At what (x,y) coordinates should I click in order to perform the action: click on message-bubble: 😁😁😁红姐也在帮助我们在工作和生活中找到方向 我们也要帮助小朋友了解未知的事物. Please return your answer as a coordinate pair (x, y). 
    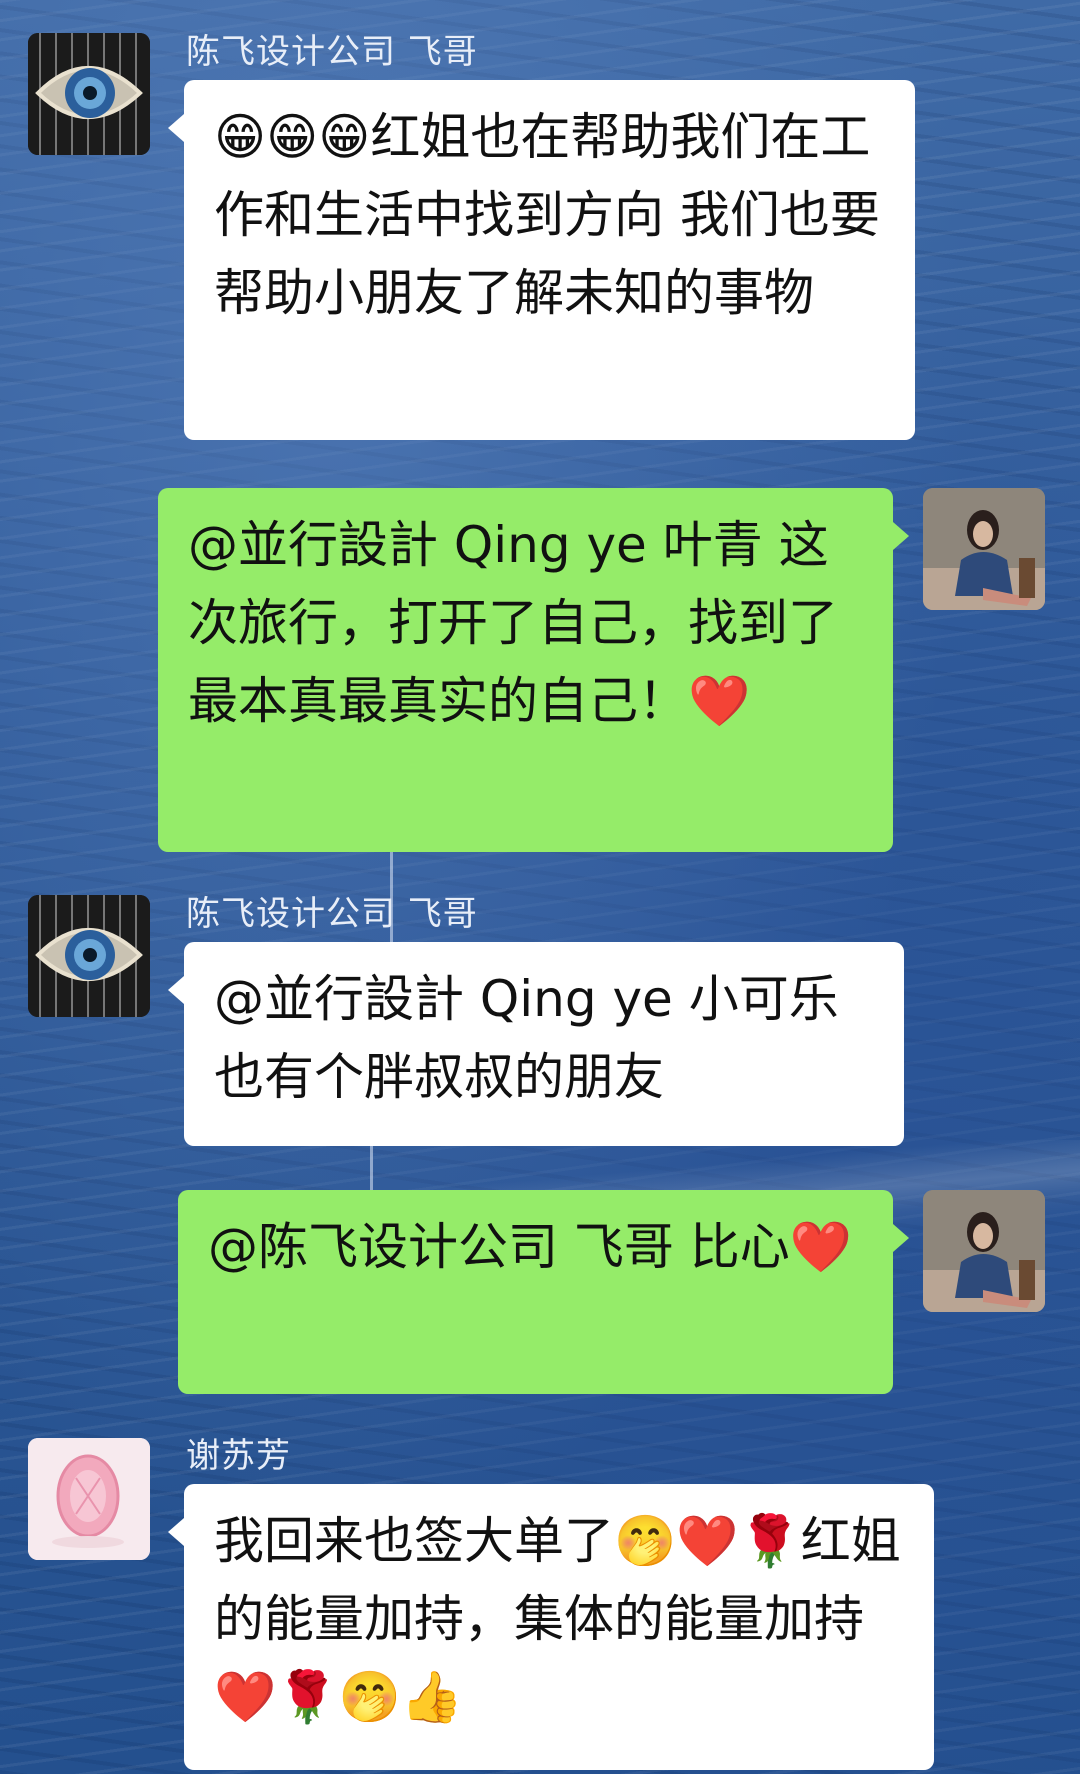
    Looking at the image, I should click on (541, 260).